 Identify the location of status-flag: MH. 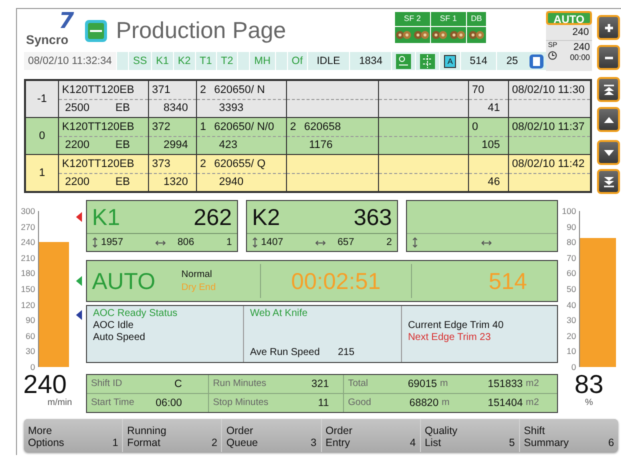
(262, 61).